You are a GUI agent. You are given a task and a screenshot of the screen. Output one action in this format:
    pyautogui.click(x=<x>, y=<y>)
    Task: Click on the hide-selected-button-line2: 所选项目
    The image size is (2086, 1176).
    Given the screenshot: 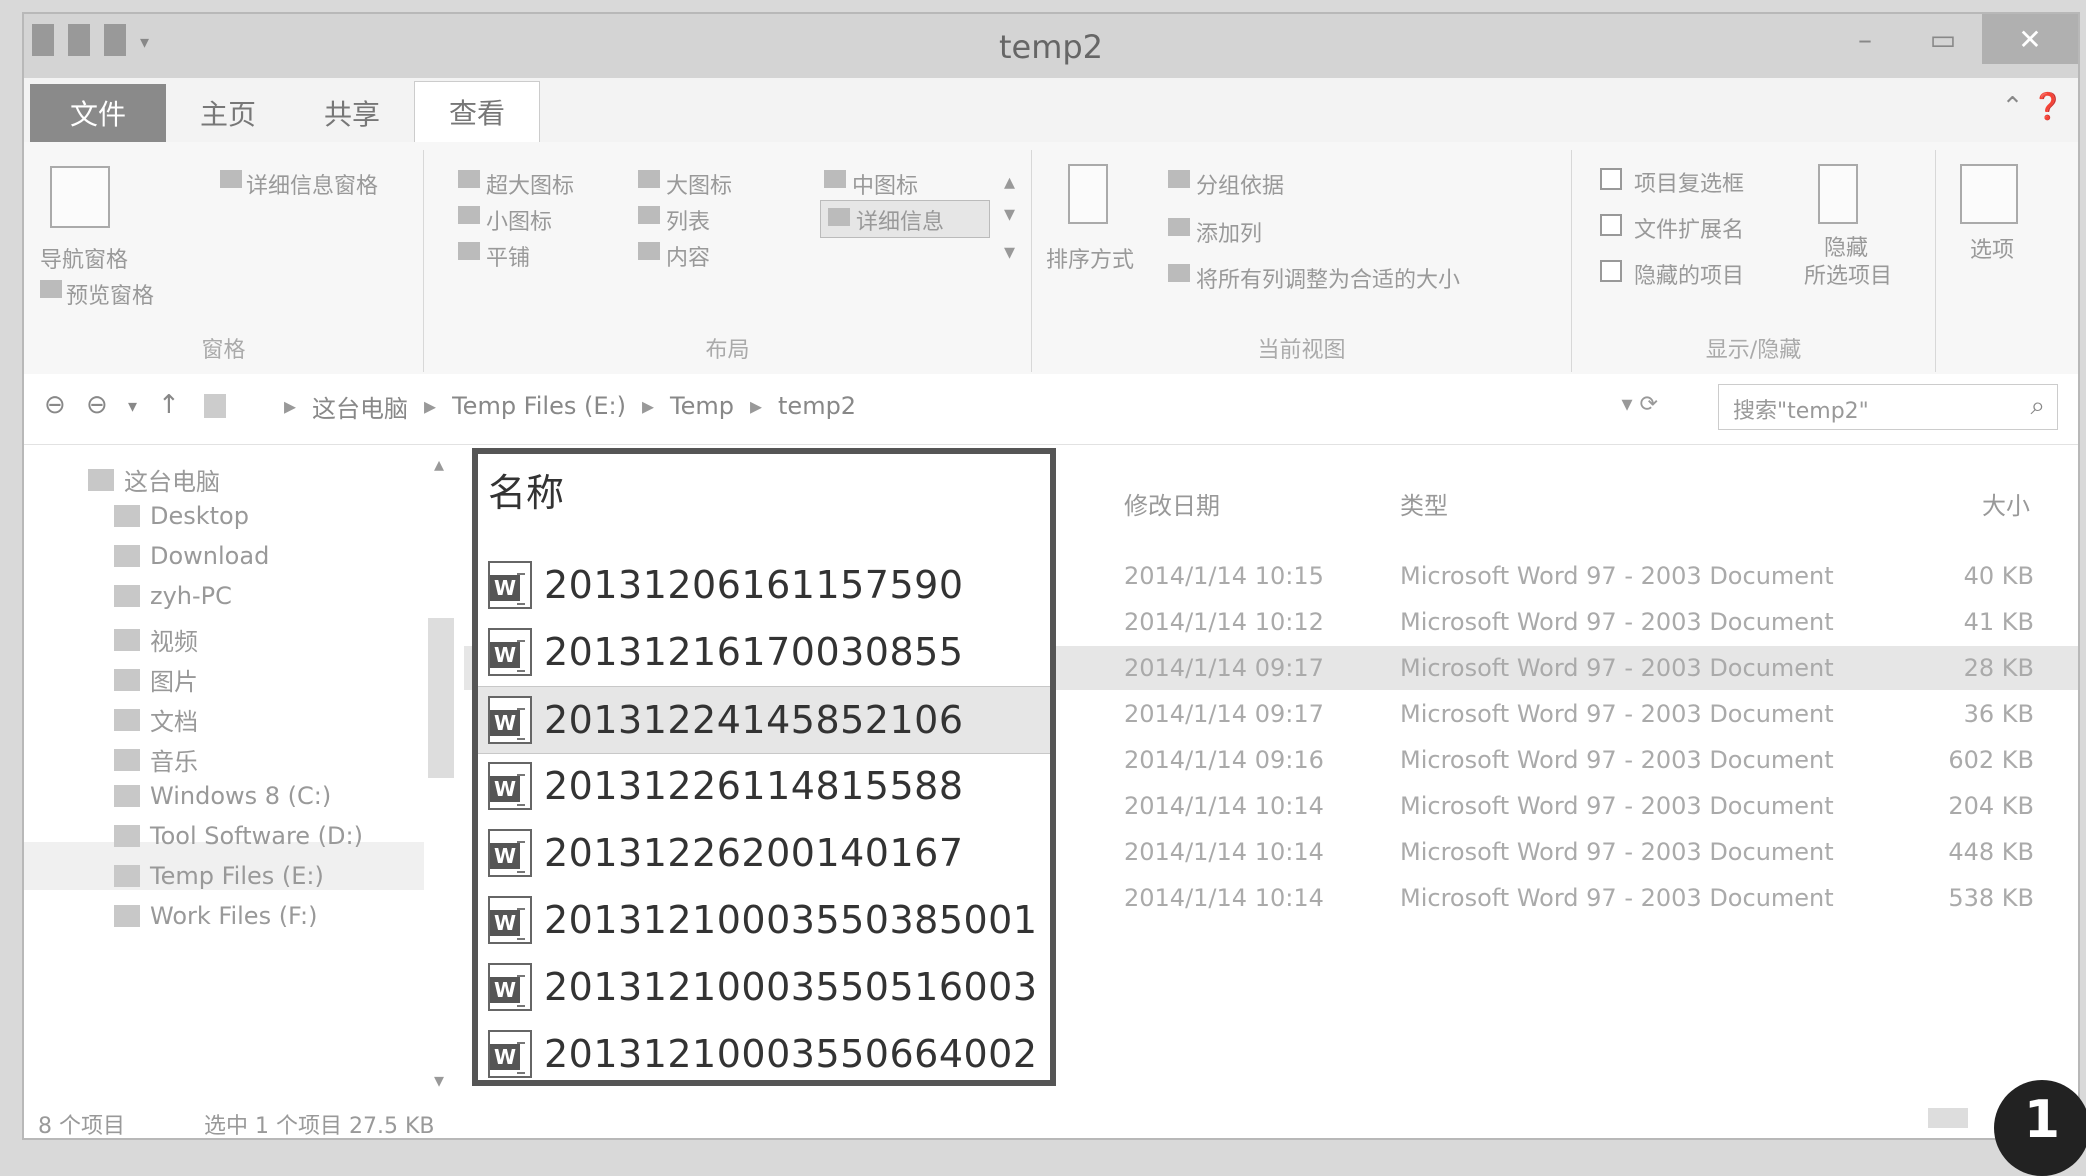 What is the action you would take?
    pyautogui.click(x=1848, y=274)
    